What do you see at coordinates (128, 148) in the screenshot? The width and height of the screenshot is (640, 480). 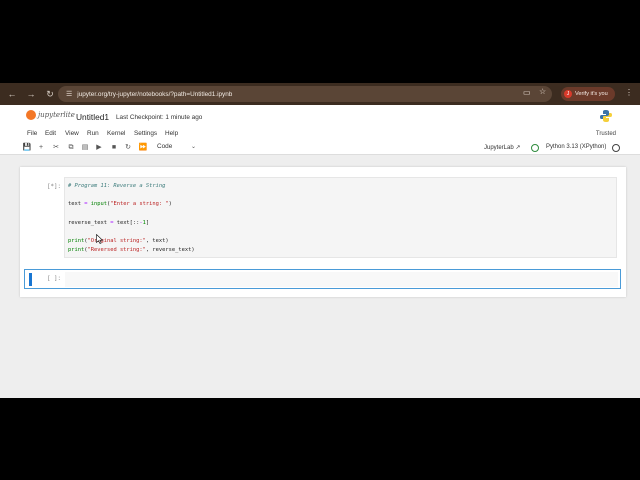 I see `restart-kernel-icon: ↻` at bounding box center [128, 148].